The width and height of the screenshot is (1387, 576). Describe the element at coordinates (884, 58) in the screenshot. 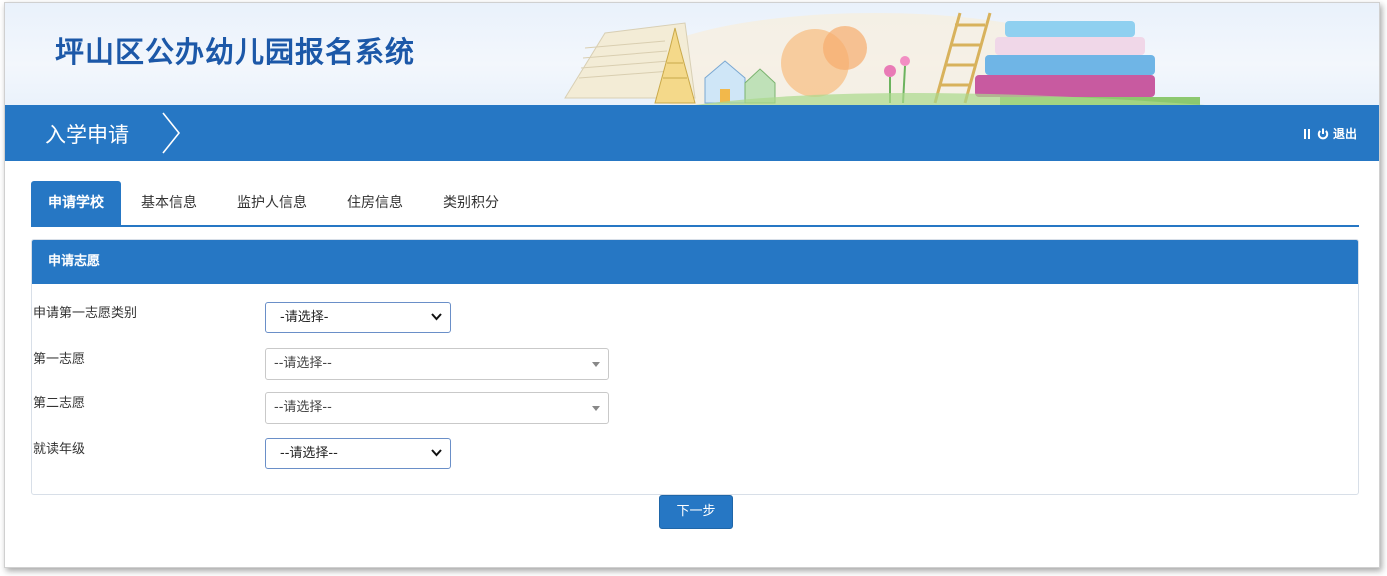

I see `banner-illustration` at that location.